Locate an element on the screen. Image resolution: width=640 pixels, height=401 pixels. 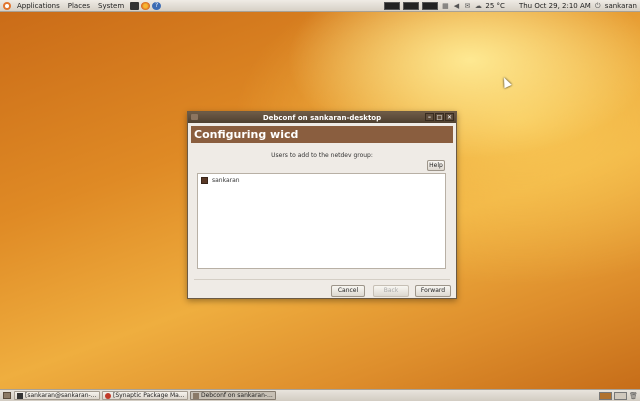
back-button: Back is located at coordinates (391, 291).